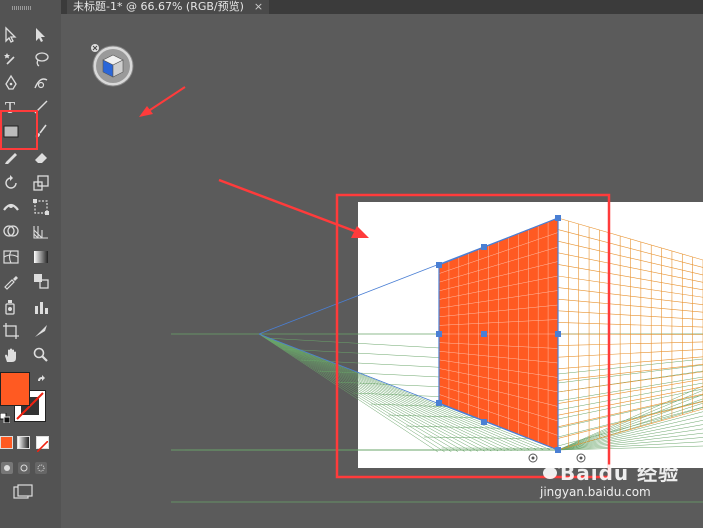  I want to click on document-tab-title: 未标题-1* @ 66.67% (RGB/预览), so click(158, 6).